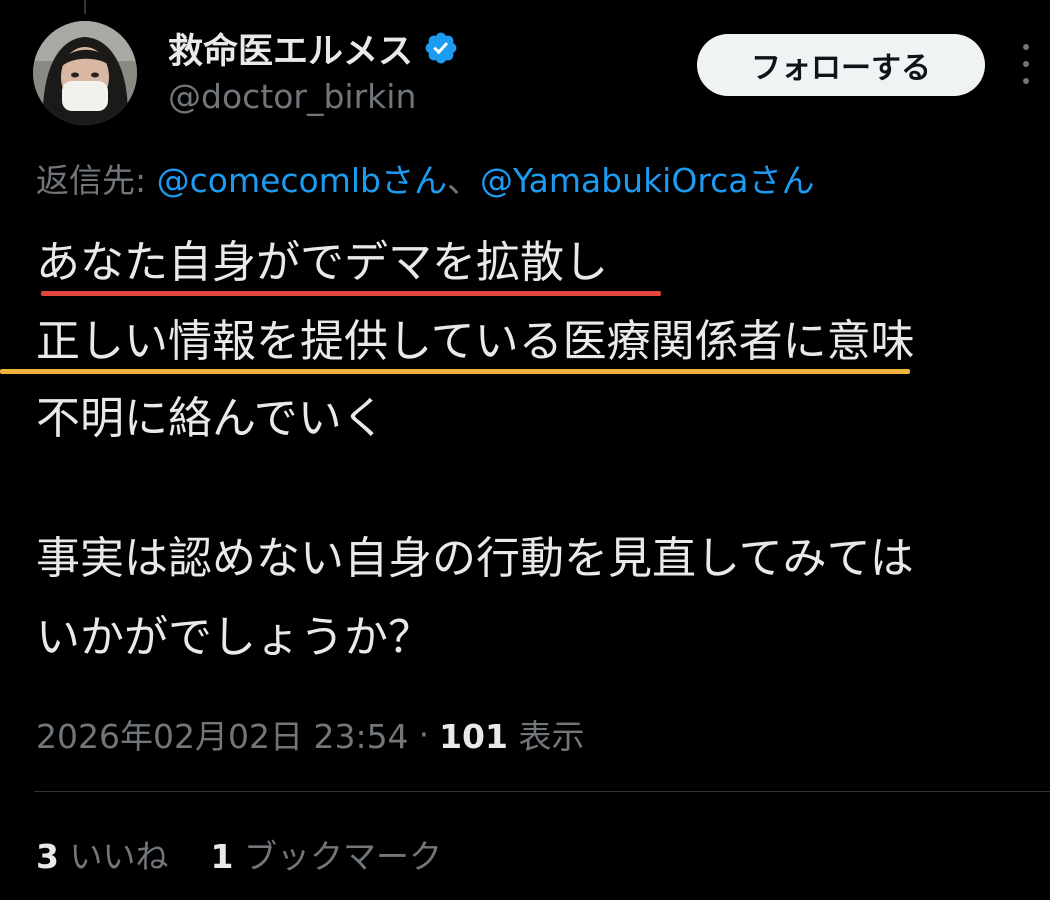 The image size is (1050, 900). Describe the element at coordinates (322, 262) in the screenshot. I see `tweet-text-line: あなた自身がでデマを拡散し` at that location.